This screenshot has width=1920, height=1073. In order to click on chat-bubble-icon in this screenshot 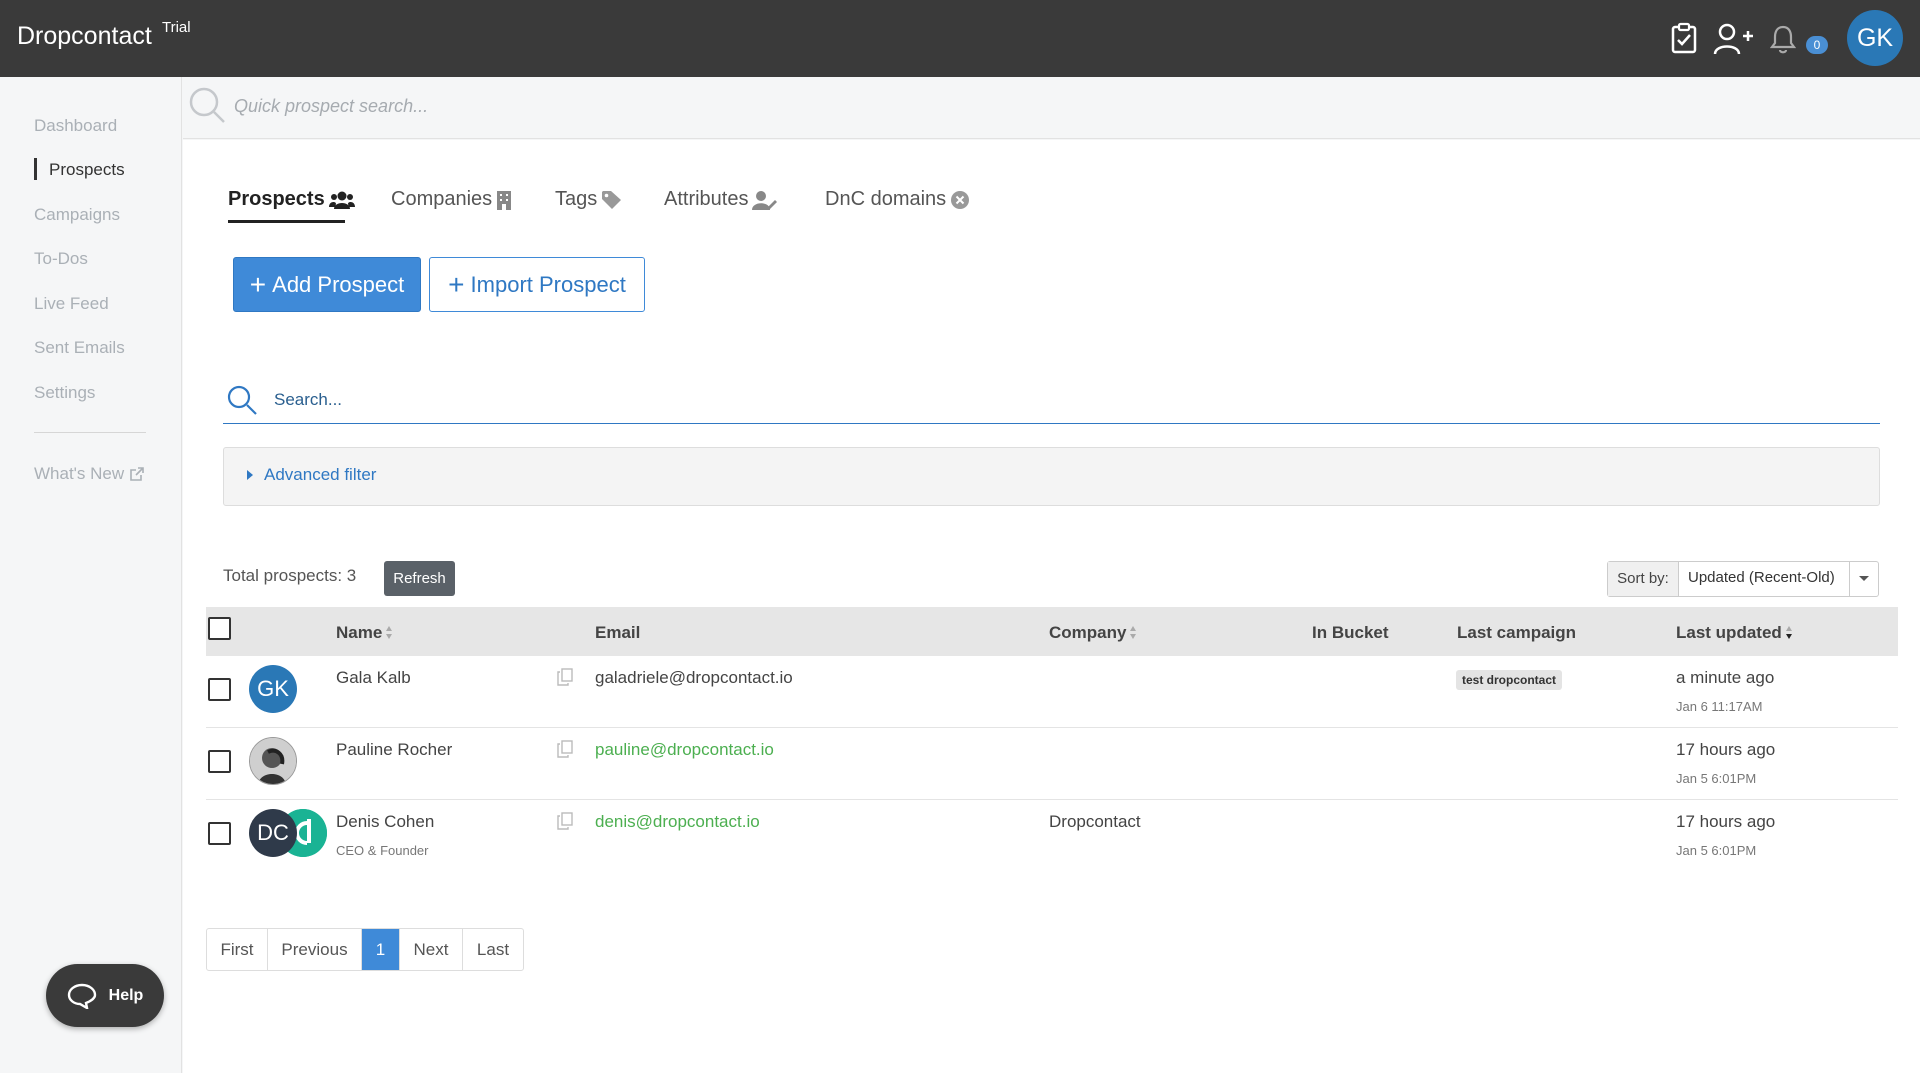, I will do `click(81, 996)`.